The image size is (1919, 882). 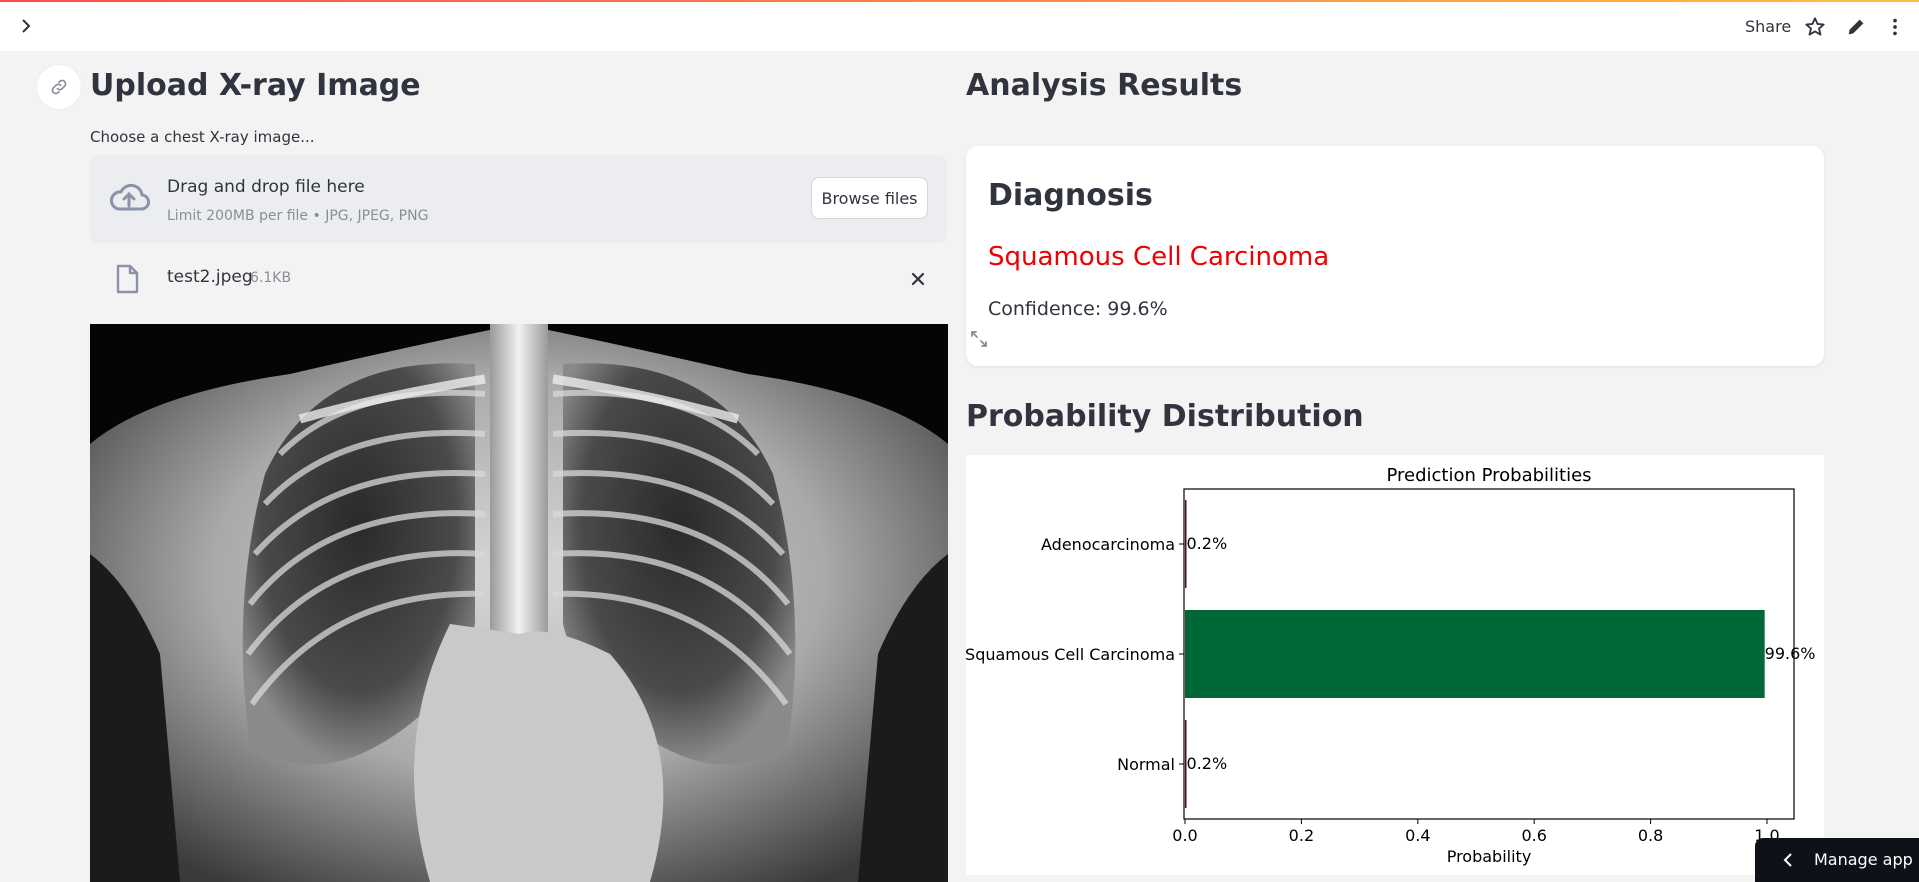 What do you see at coordinates (1489, 856) in the screenshot?
I see `chart-xlabel: Probability` at bounding box center [1489, 856].